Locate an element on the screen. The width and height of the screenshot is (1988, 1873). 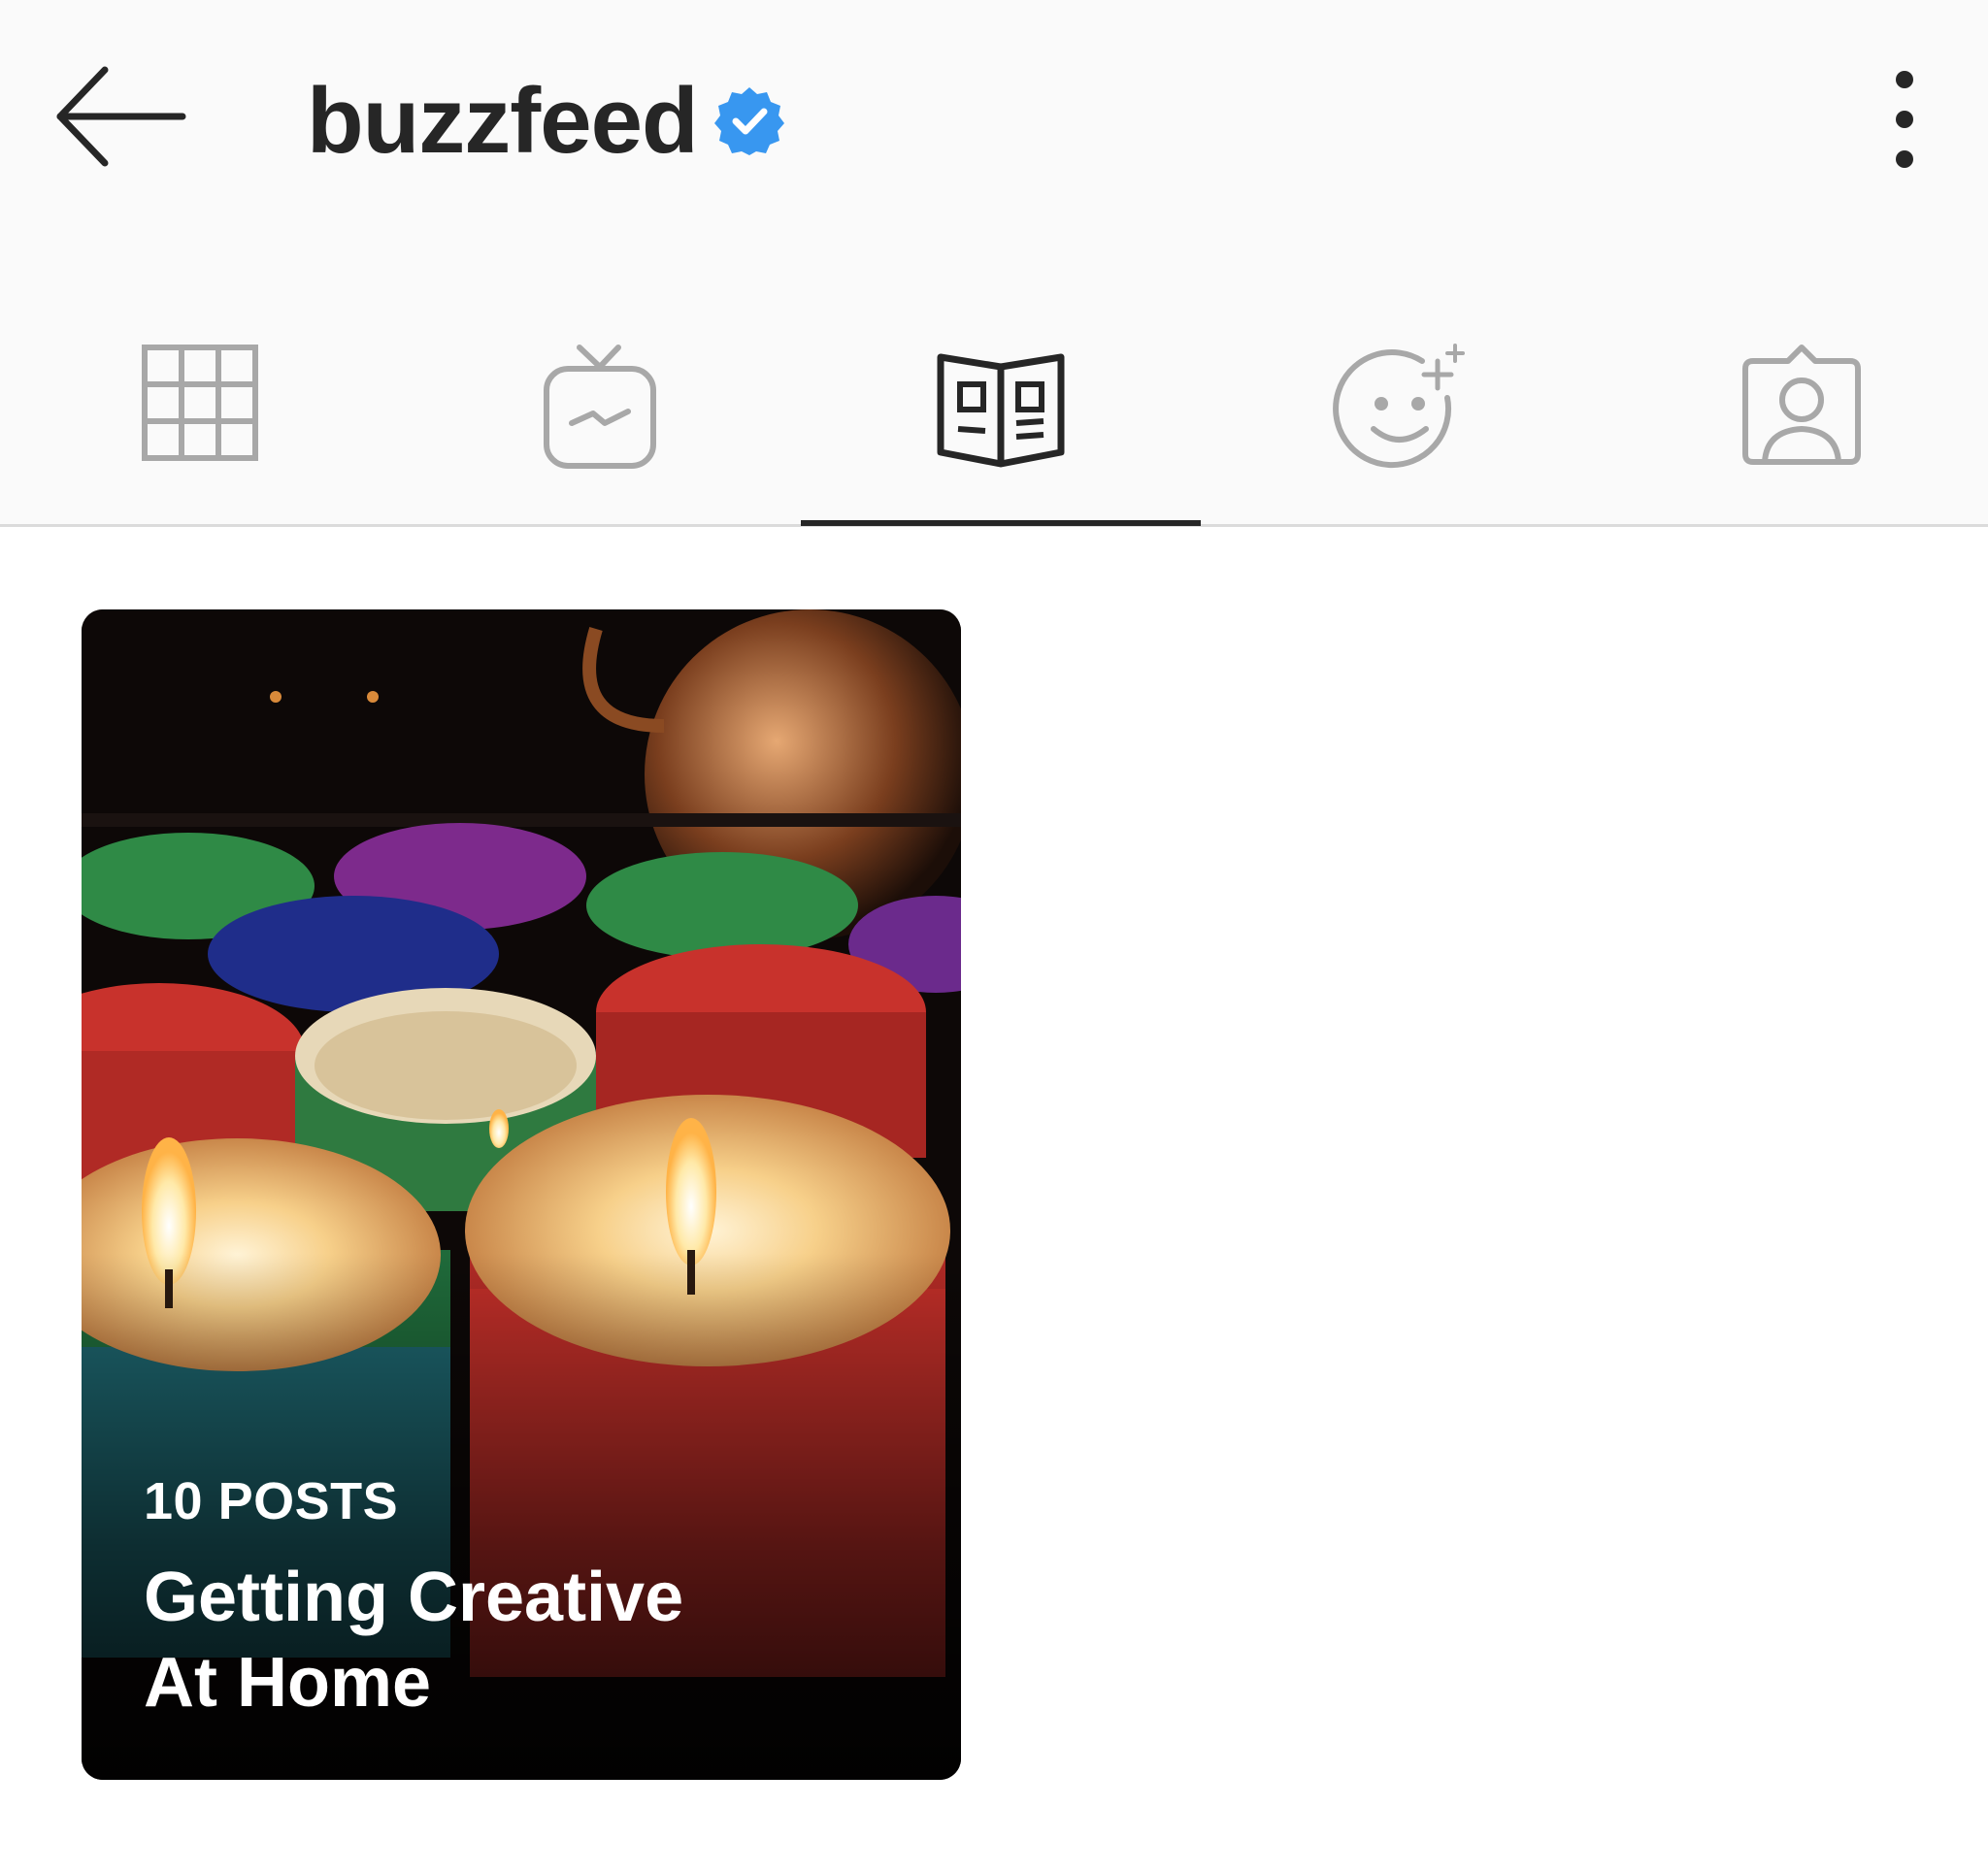
tab-igtv is located at coordinates (600, 422).